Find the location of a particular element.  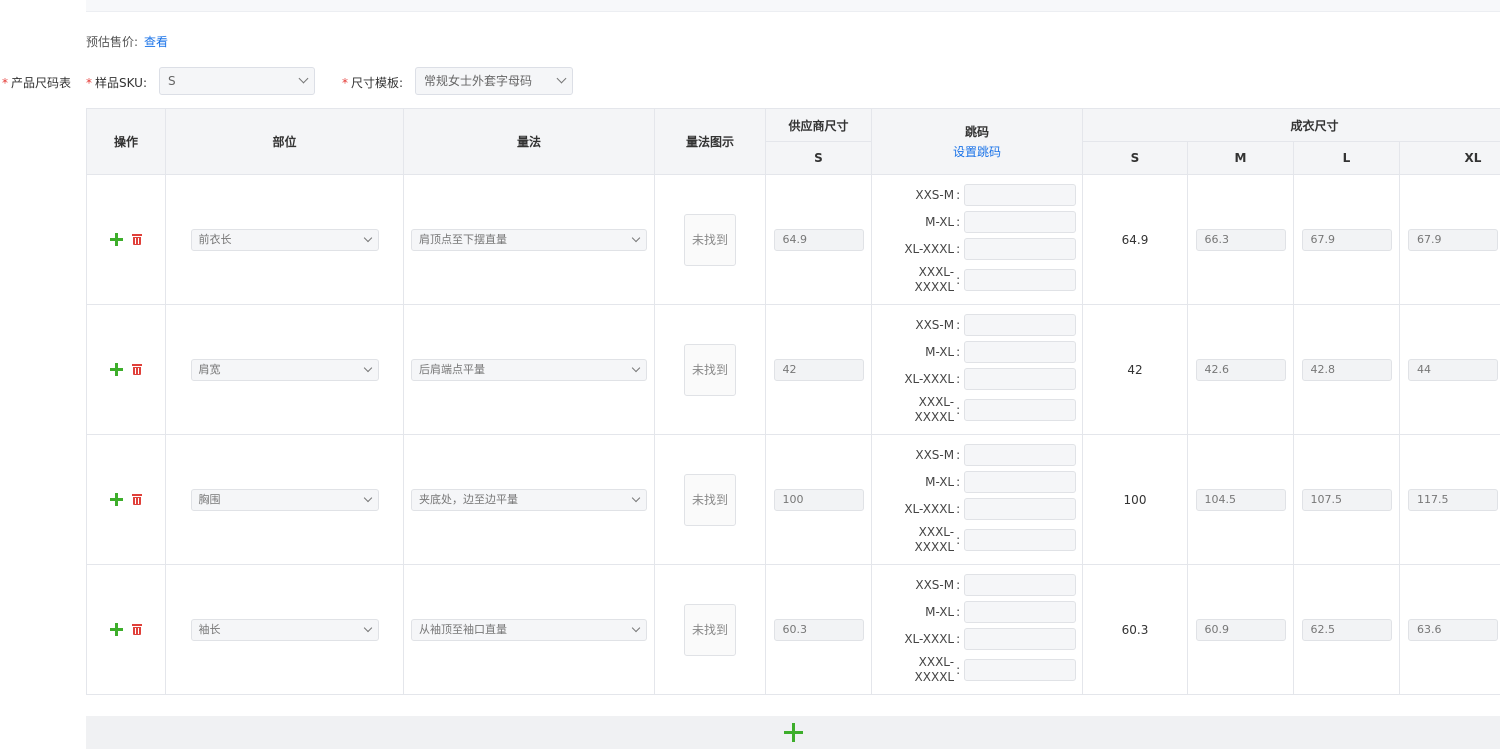

part-select: 肩宽 is located at coordinates (284, 369).